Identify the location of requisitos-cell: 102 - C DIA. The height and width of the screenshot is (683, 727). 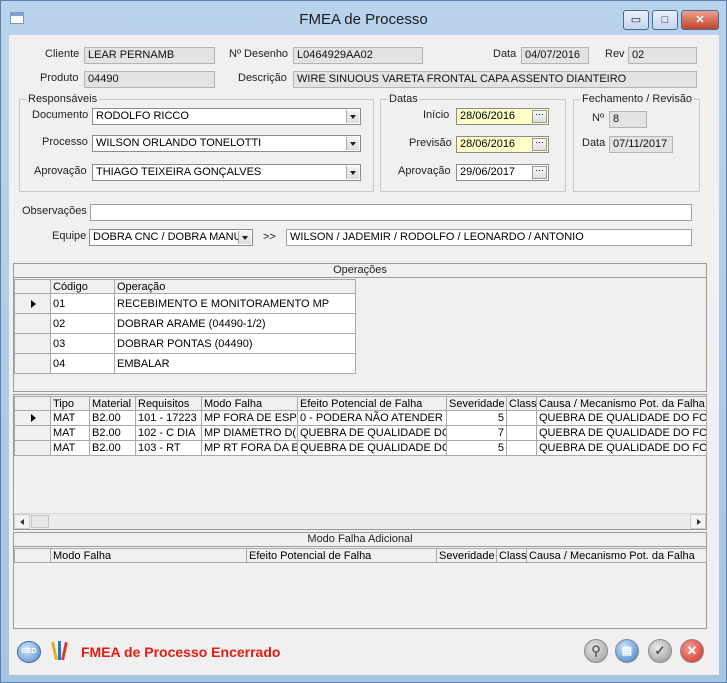
(168, 433).